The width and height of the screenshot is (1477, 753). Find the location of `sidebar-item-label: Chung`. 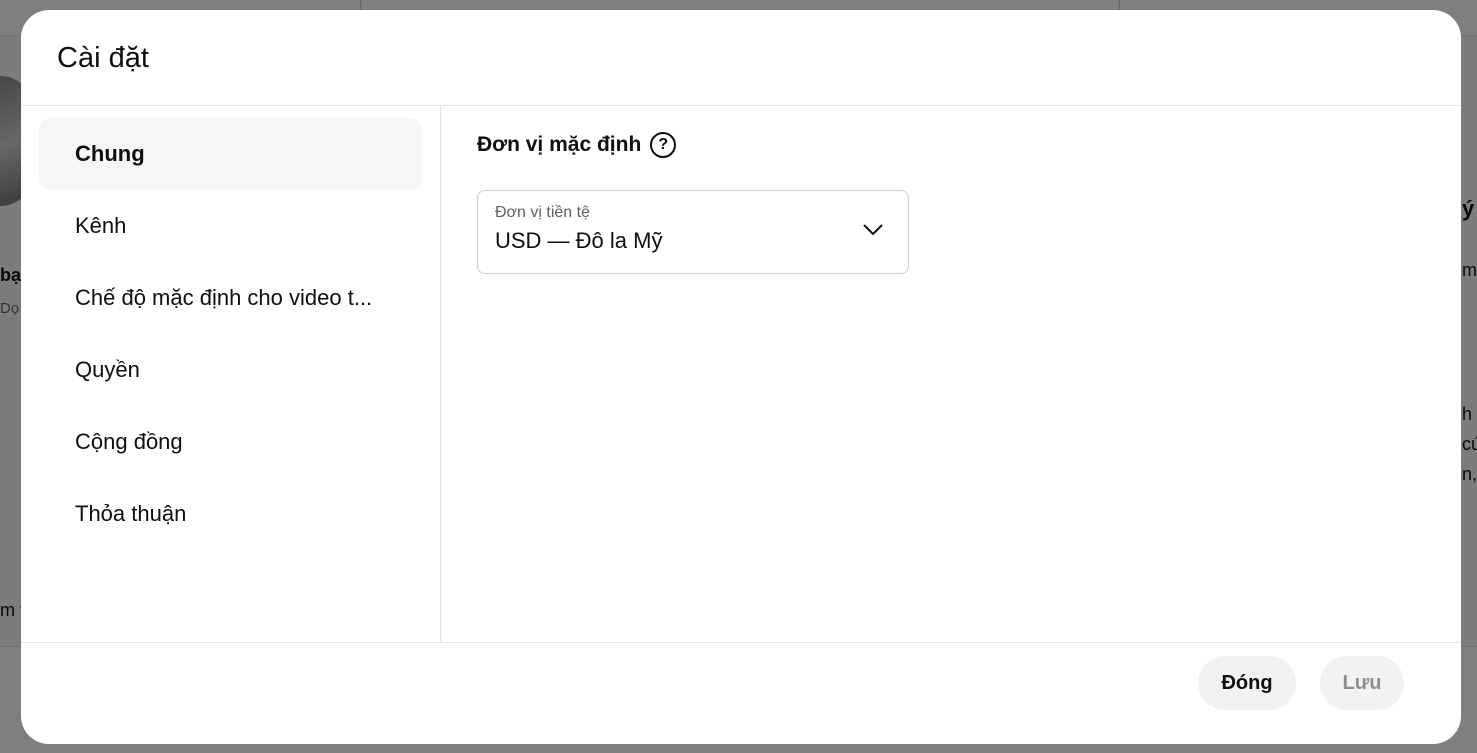

sidebar-item-label: Chung is located at coordinates (110, 153).